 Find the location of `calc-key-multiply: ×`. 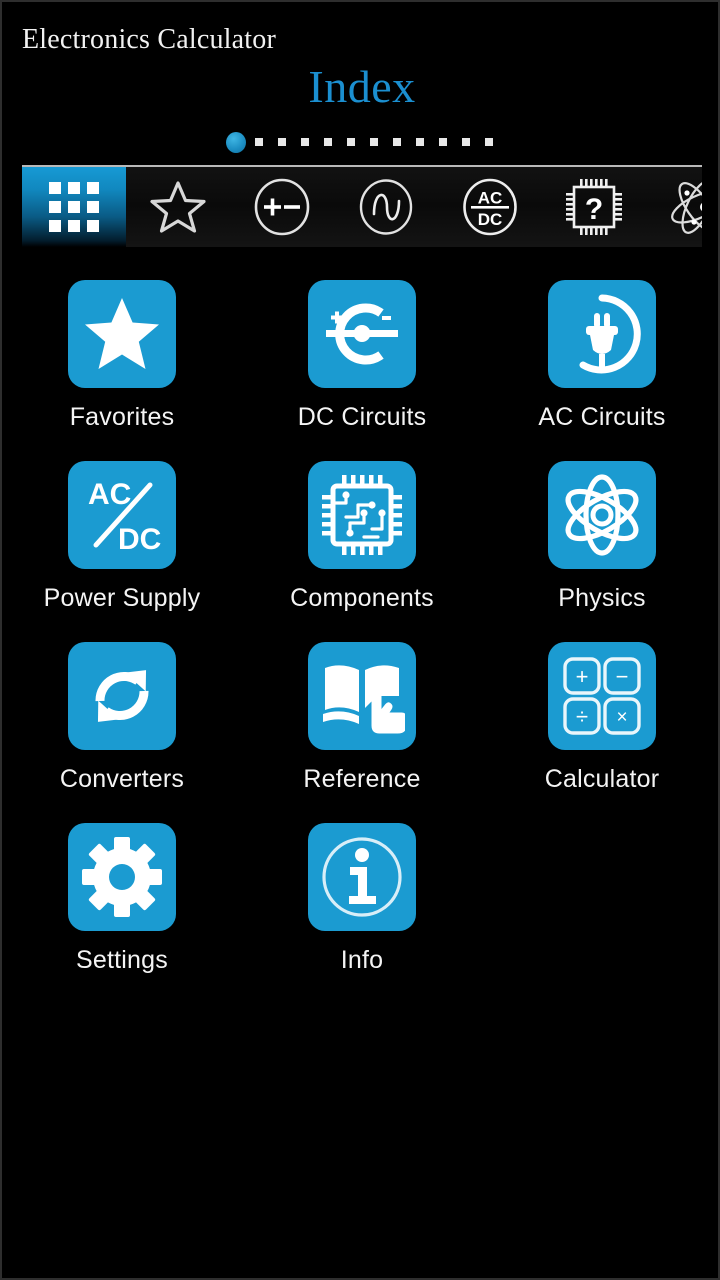

calc-key-multiply: × is located at coordinates (621, 717).